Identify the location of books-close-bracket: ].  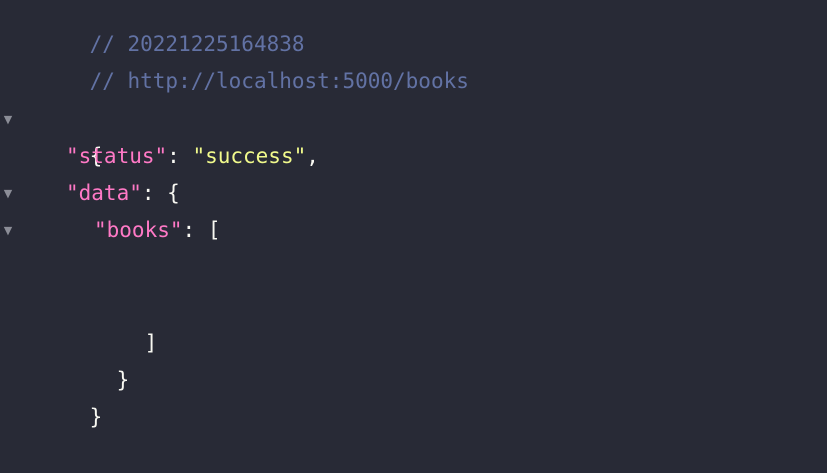
(151, 343).